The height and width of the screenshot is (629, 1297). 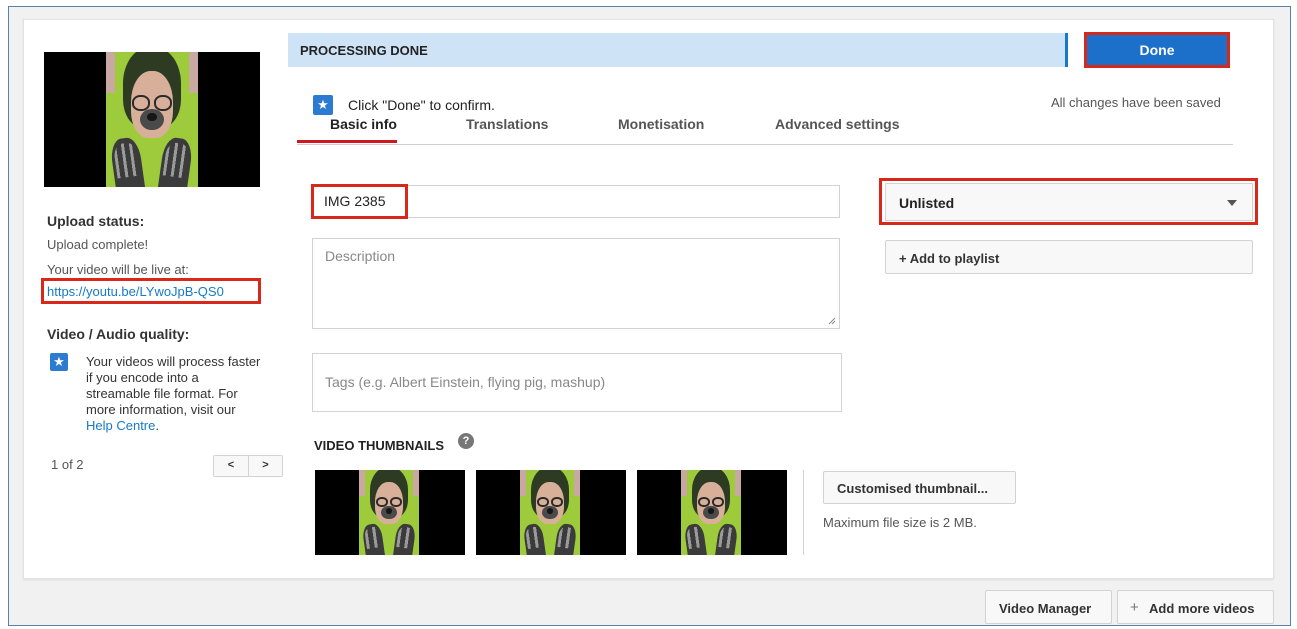 What do you see at coordinates (360, 256) in the screenshot?
I see `description-placeholder: Description` at bounding box center [360, 256].